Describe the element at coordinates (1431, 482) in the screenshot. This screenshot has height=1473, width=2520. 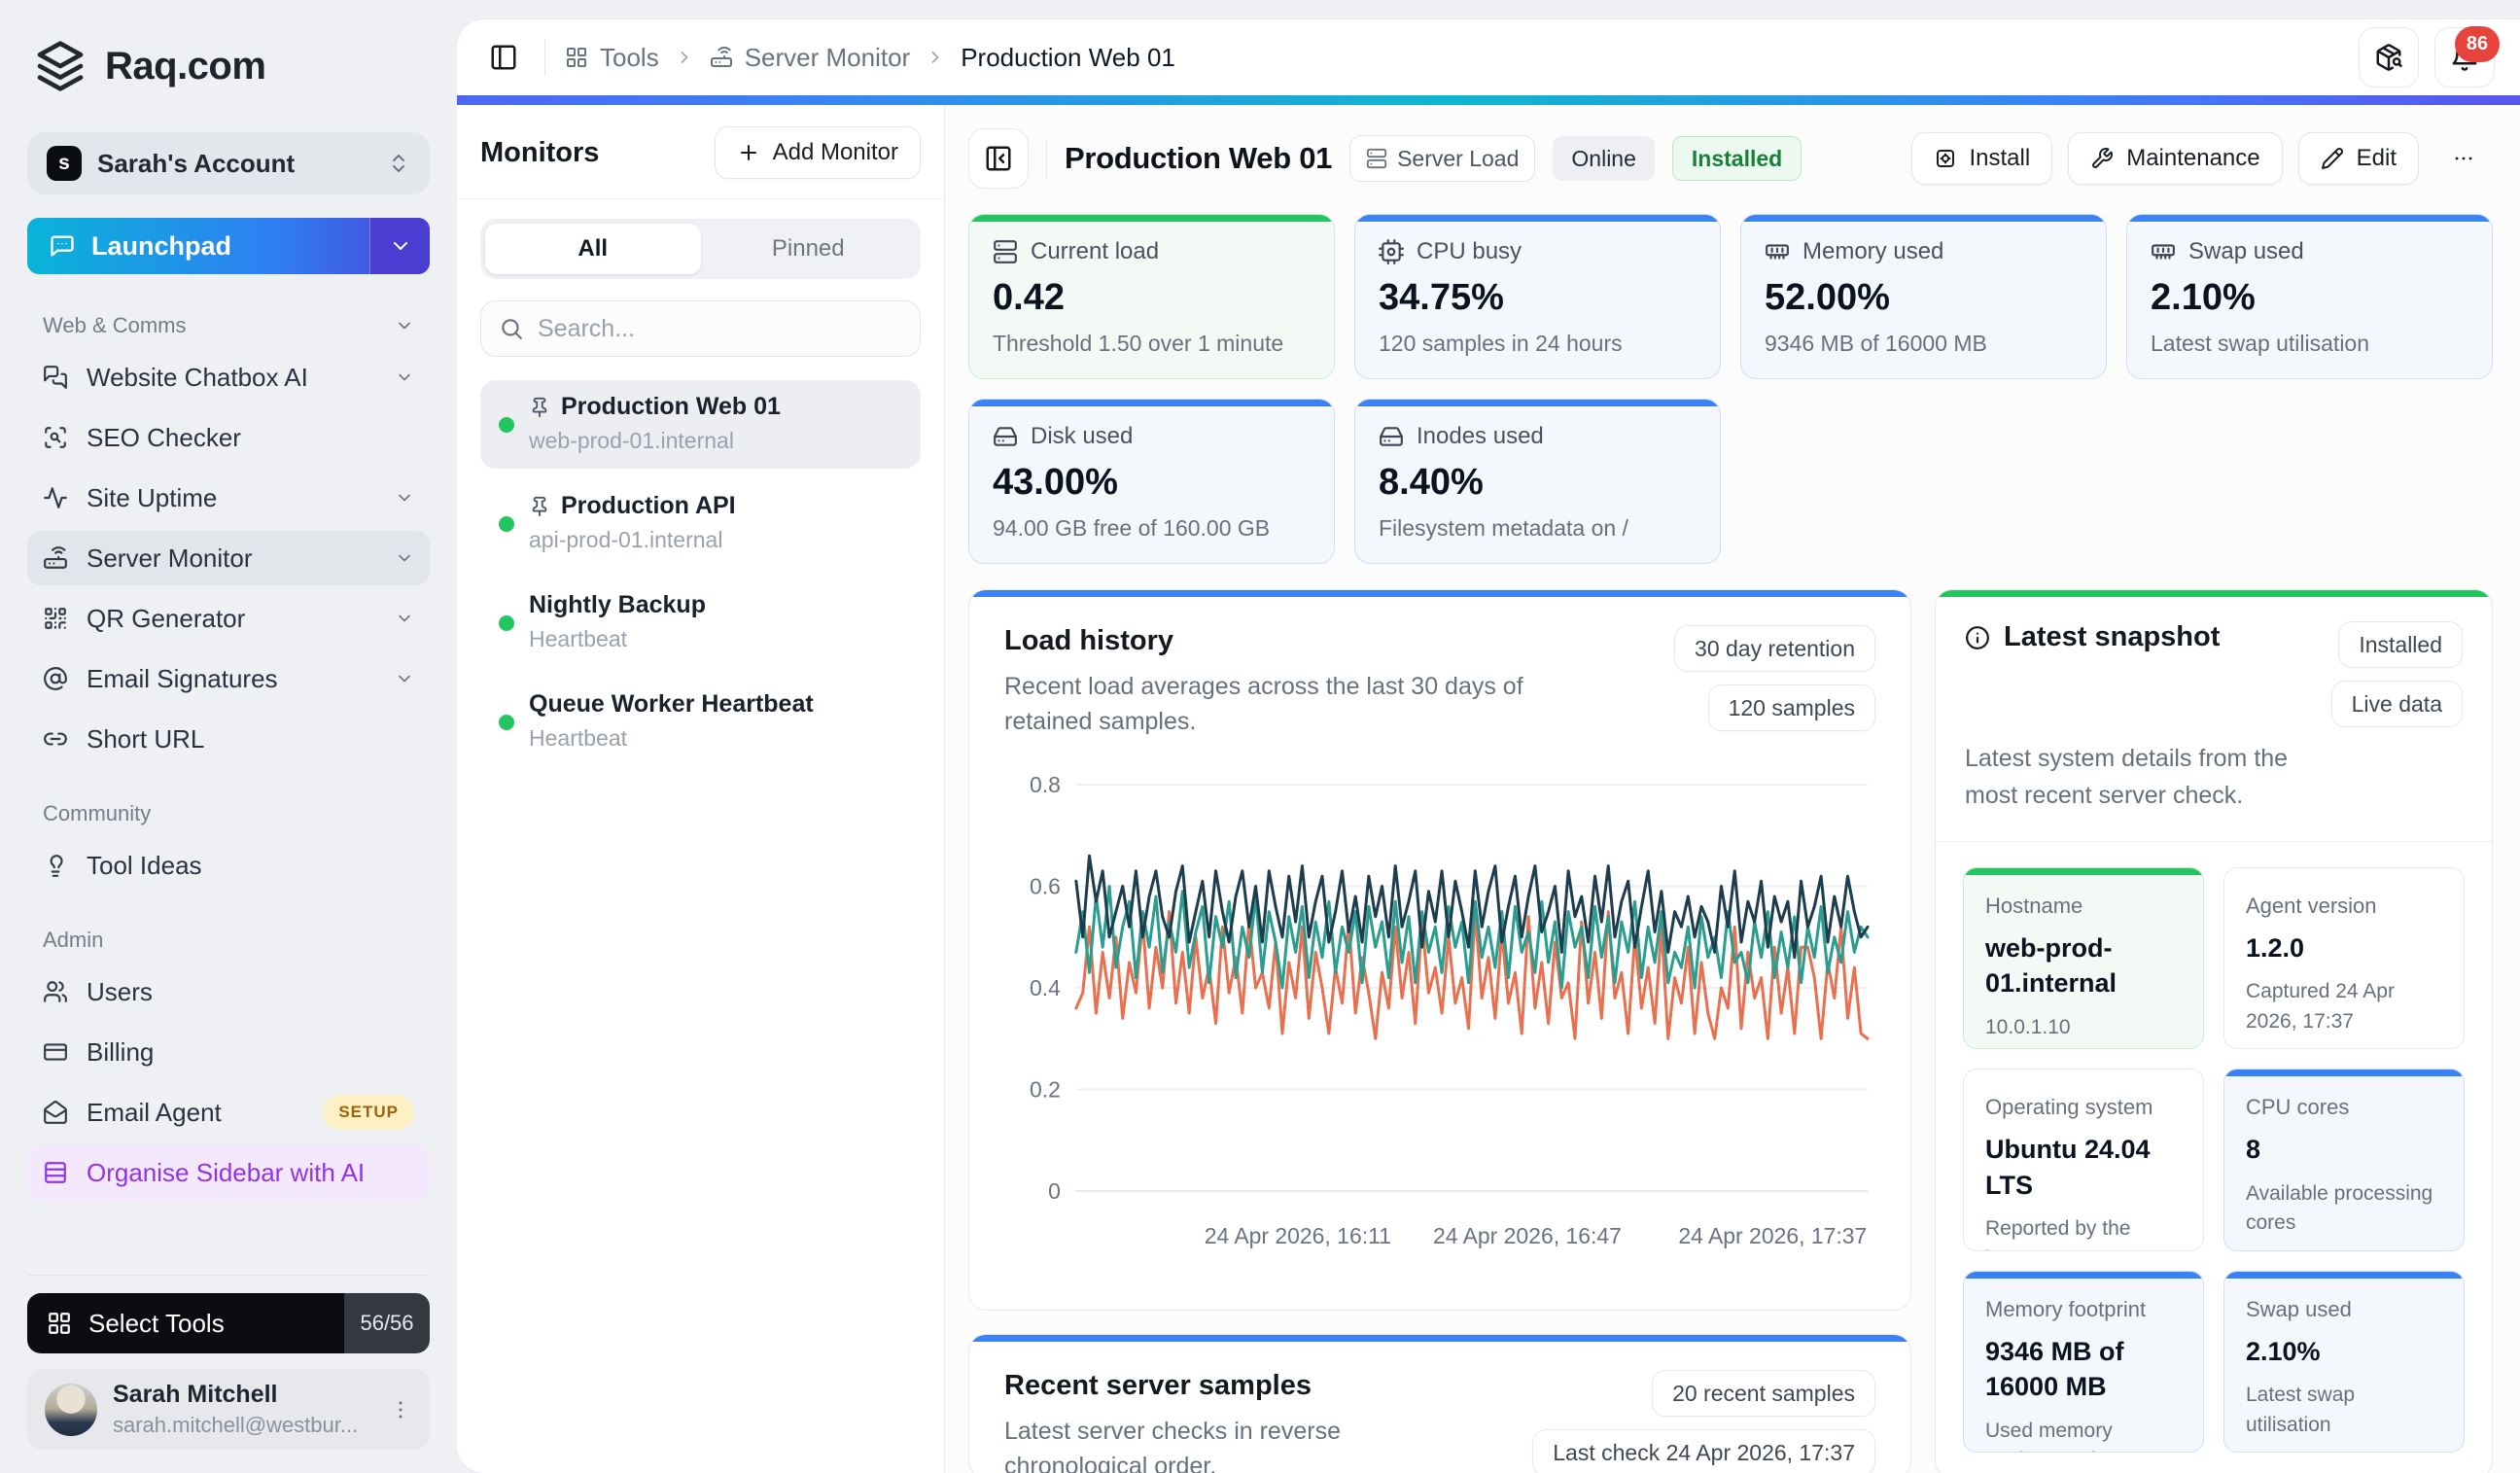
I see `stat-value: 8.40%` at that location.